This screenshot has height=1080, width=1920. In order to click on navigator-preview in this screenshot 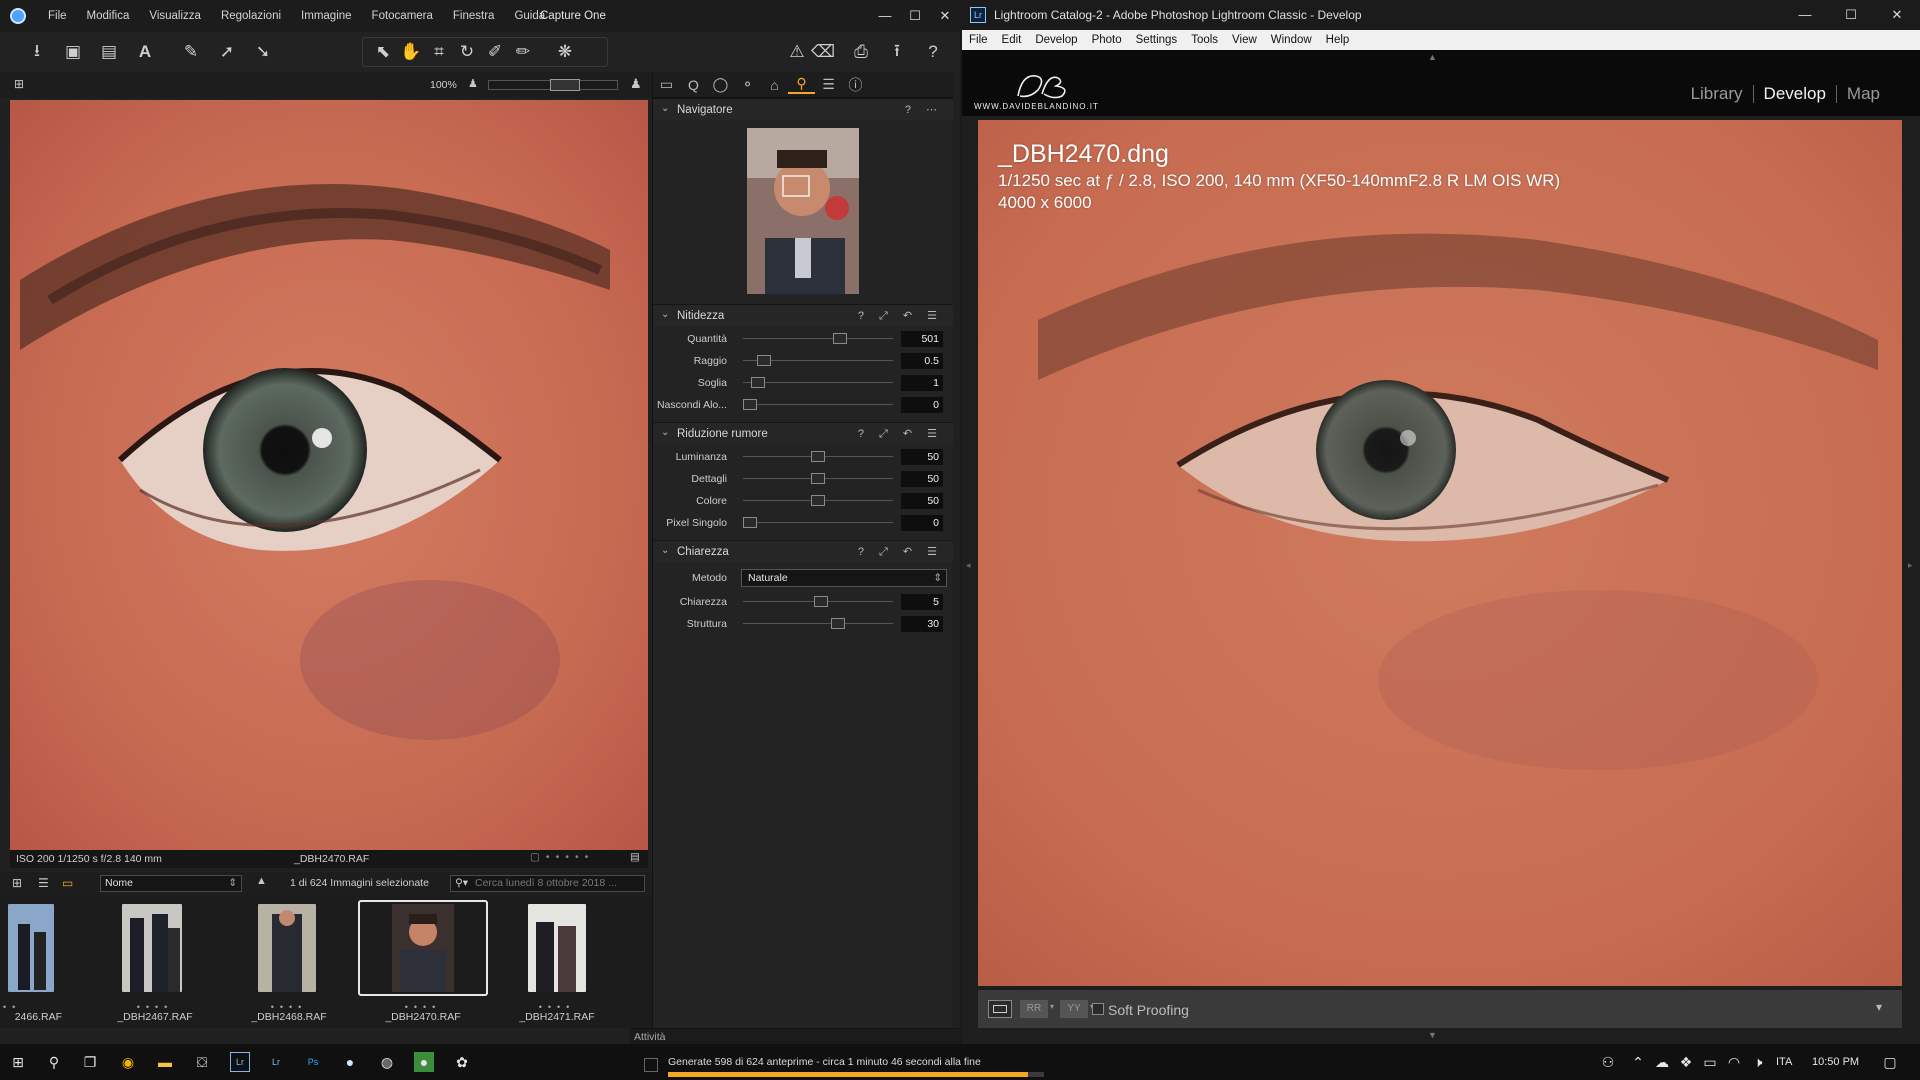, I will do `click(803, 211)`.